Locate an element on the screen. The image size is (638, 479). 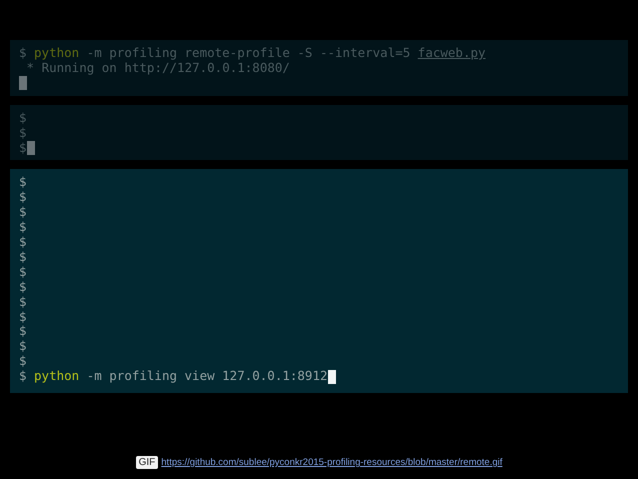
terminal-text: -m profiling view 127.0.0.1:8912 is located at coordinates (207, 376).